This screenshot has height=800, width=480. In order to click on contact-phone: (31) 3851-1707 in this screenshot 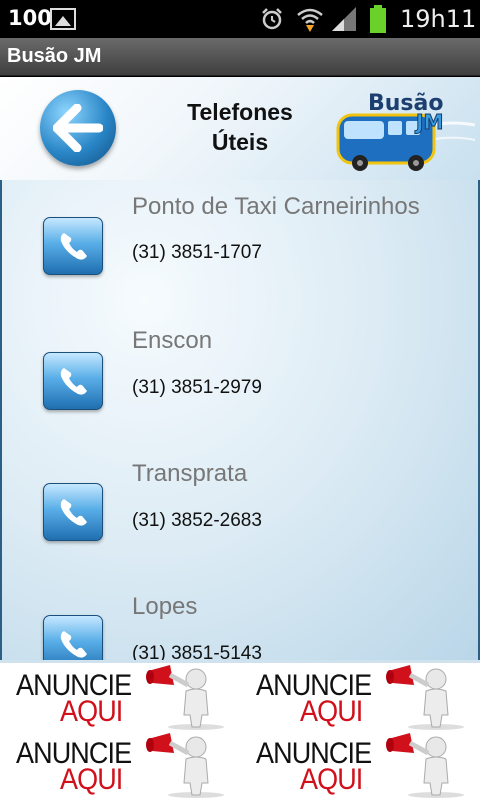, I will do `click(197, 253)`.